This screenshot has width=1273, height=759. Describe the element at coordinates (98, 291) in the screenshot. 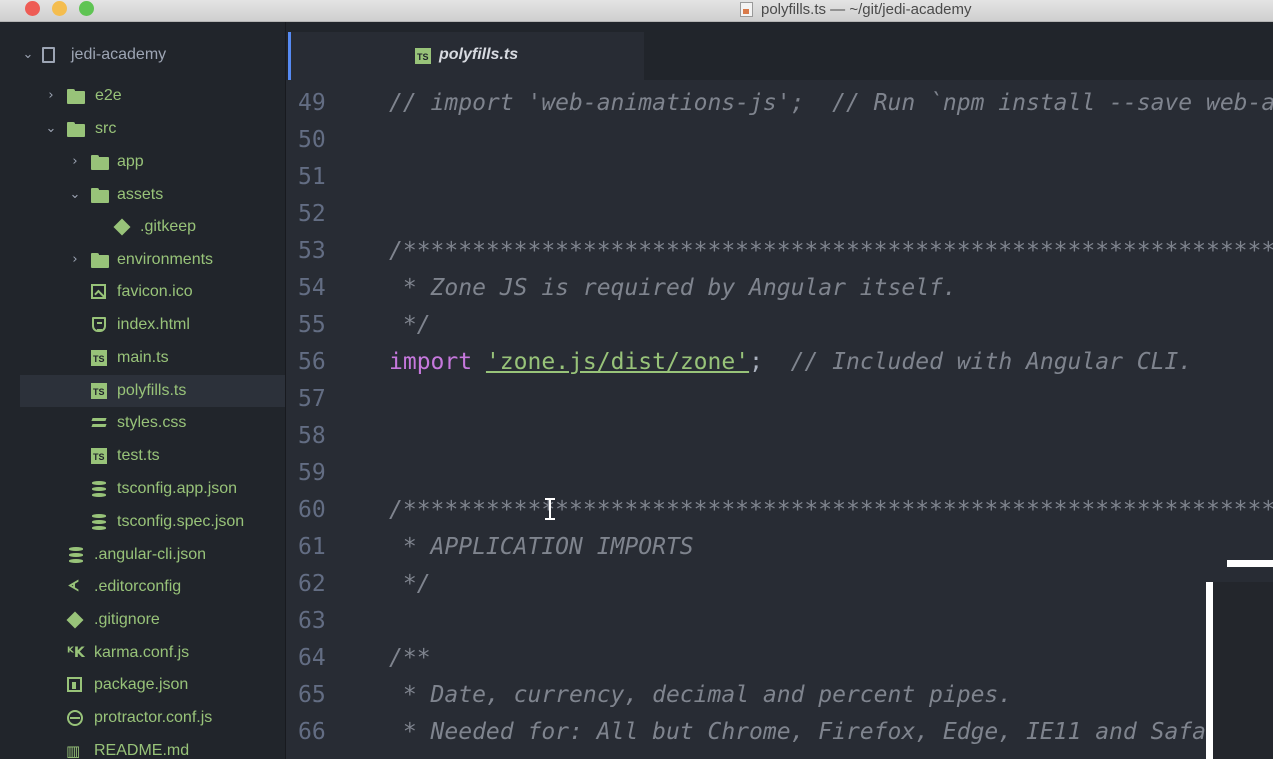

I see `image-icon` at that location.